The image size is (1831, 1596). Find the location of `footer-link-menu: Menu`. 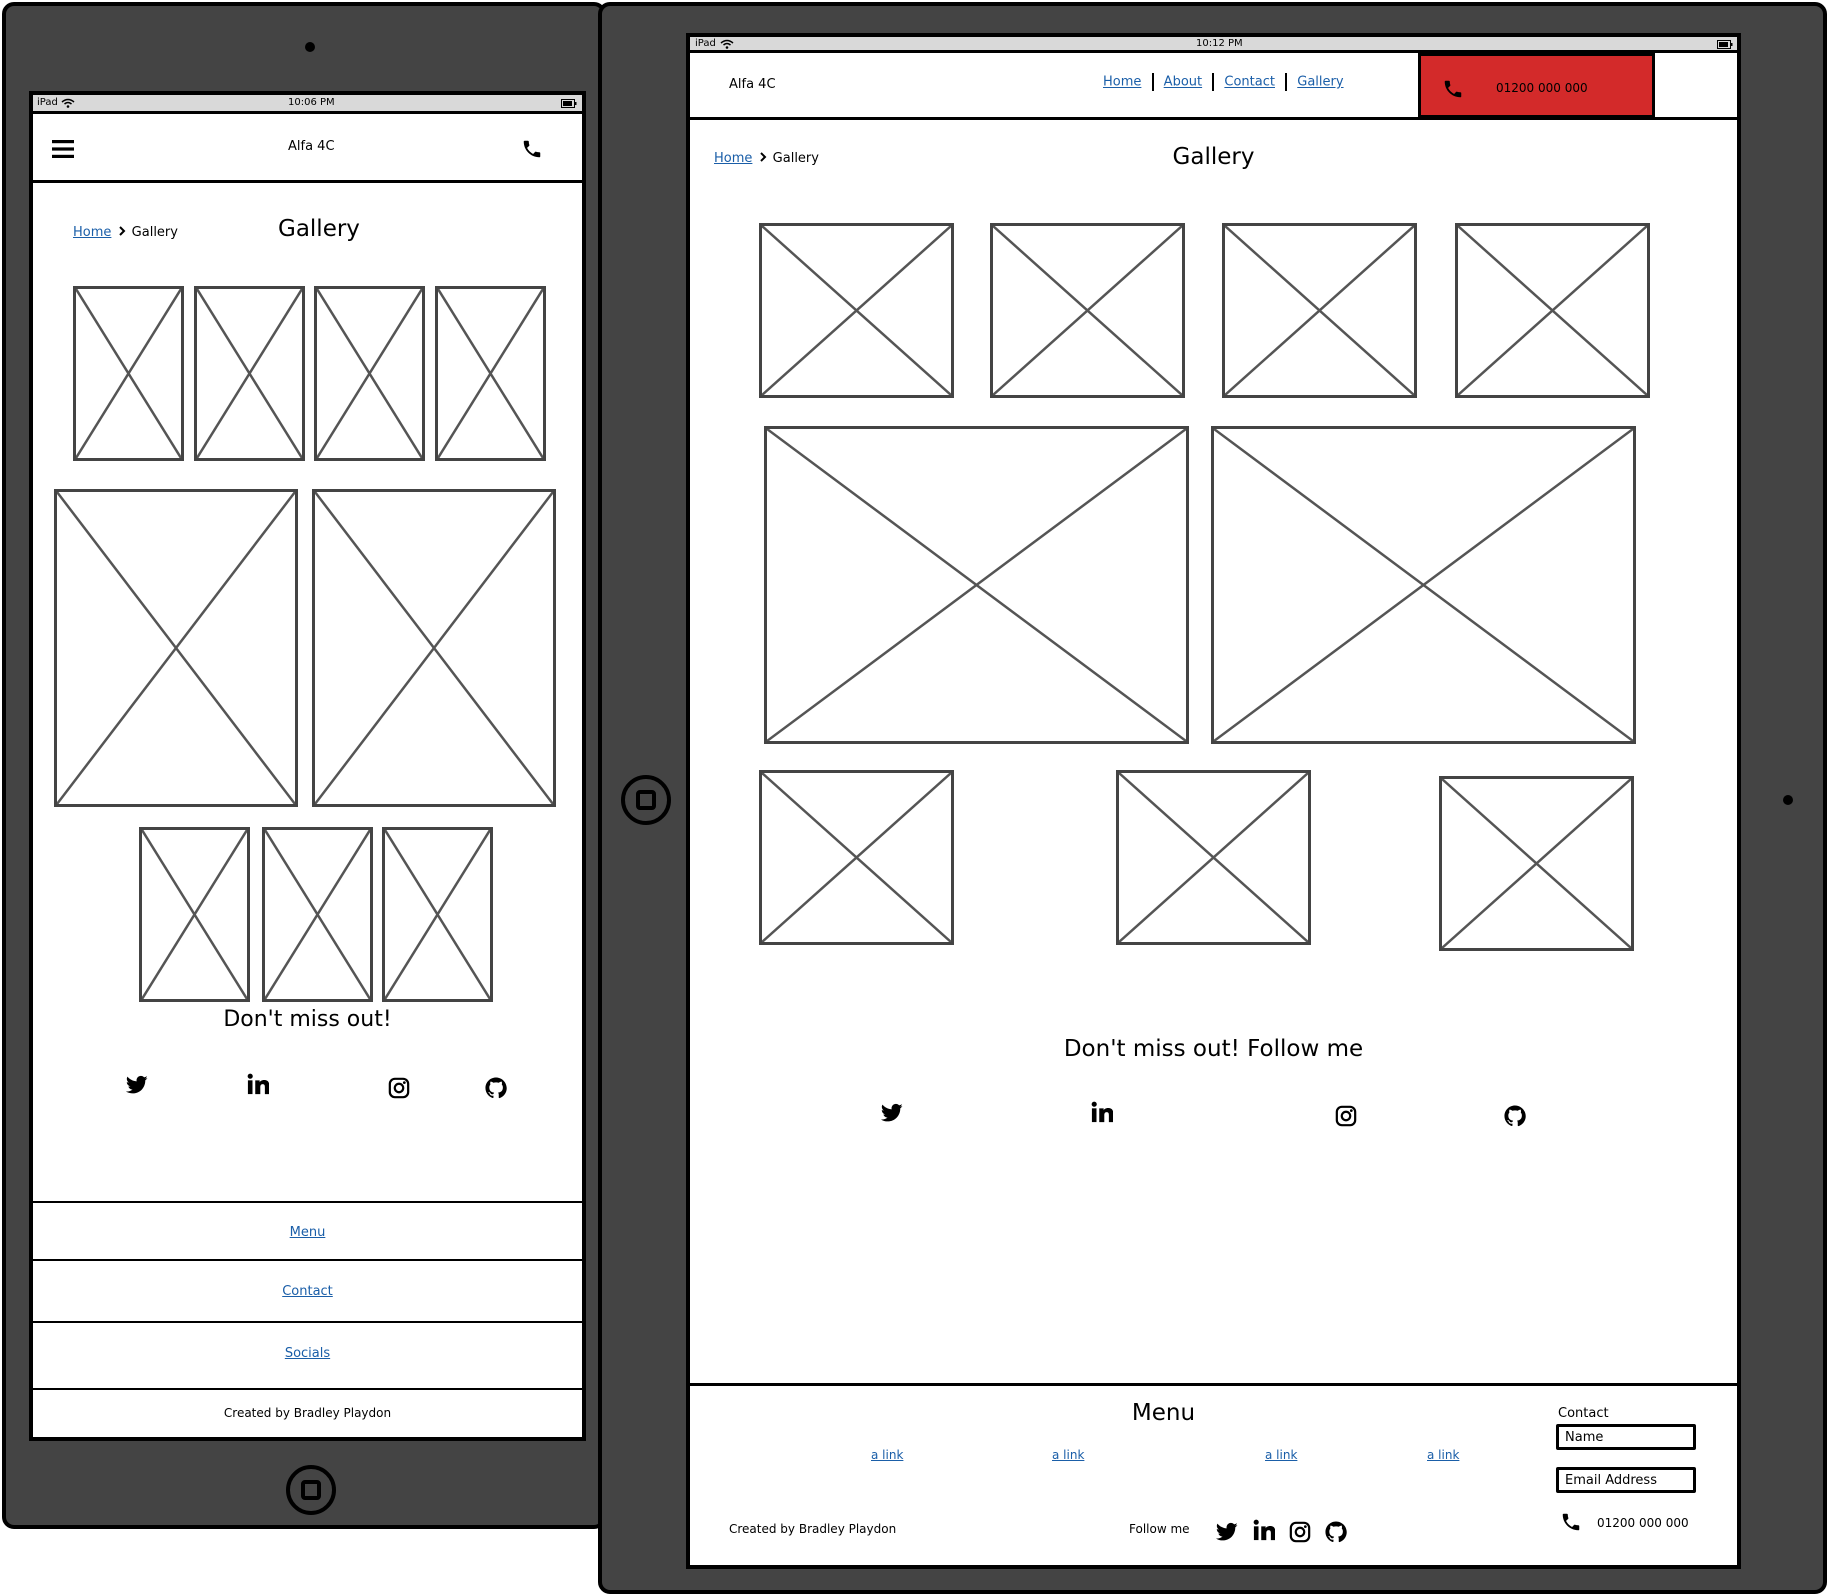

footer-link-menu: Menu is located at coordinates (307, 1232).